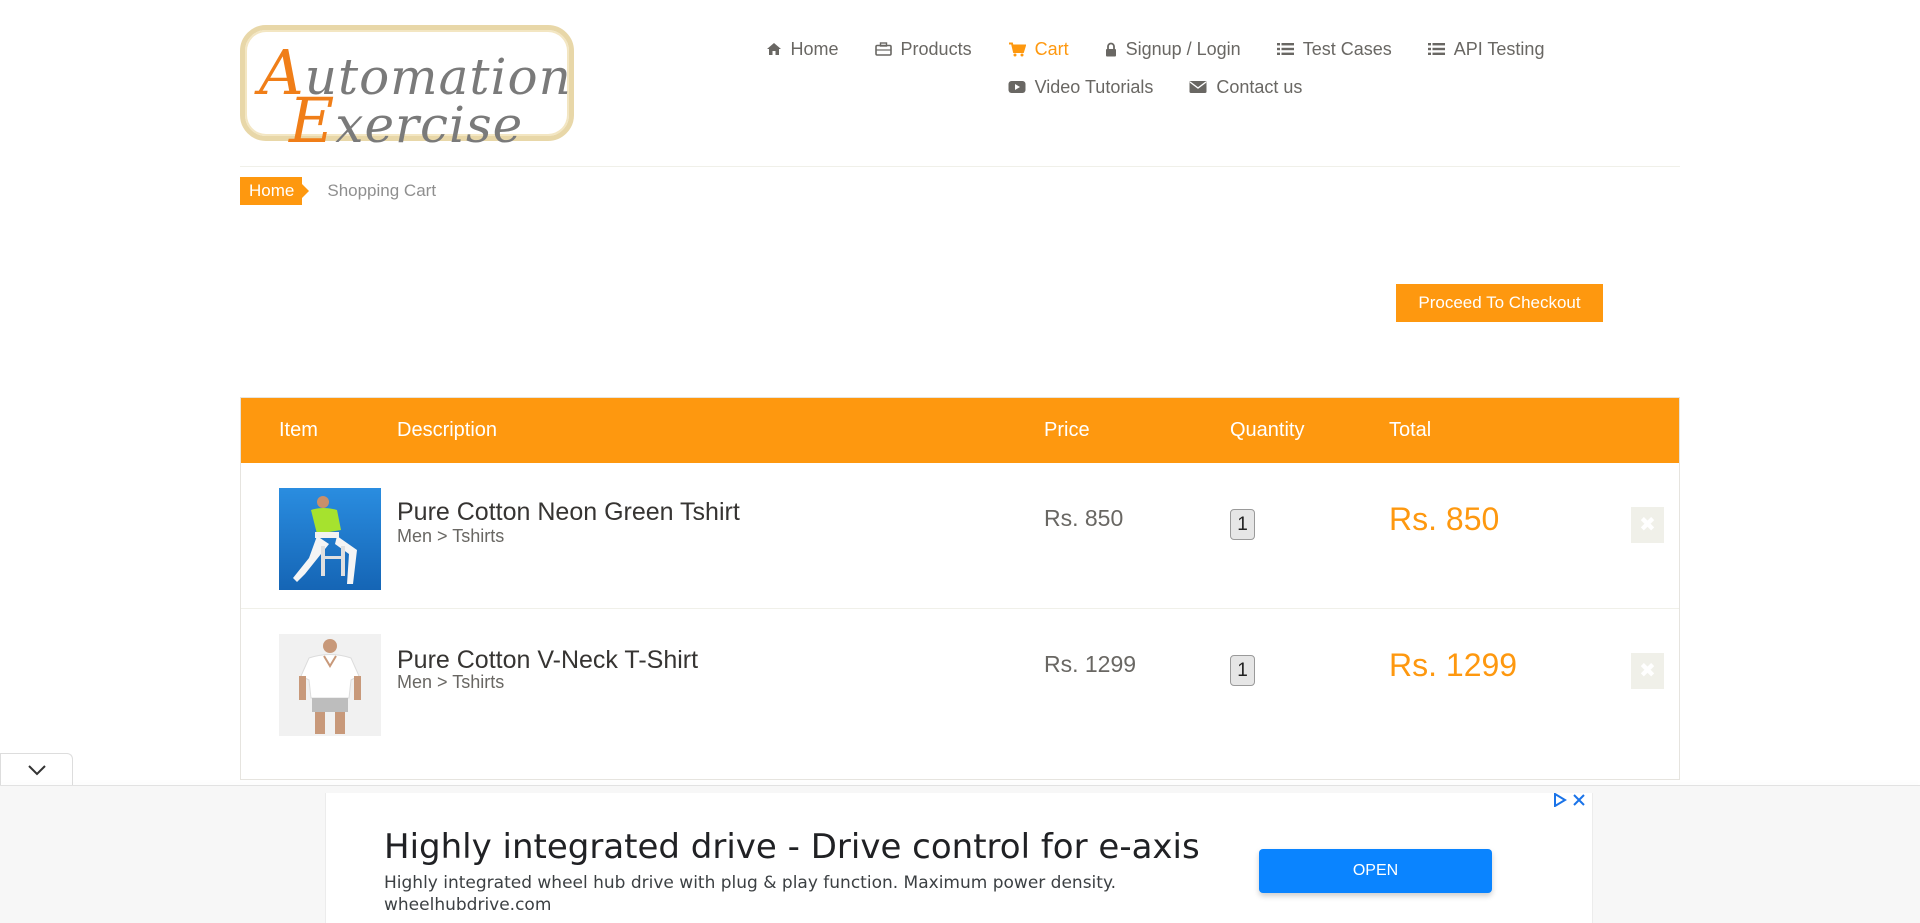  Describe the element at coordinates (960, 430) in the screenshot. I see `cart-table-header: Item Description Price Quantity Total` at that location.